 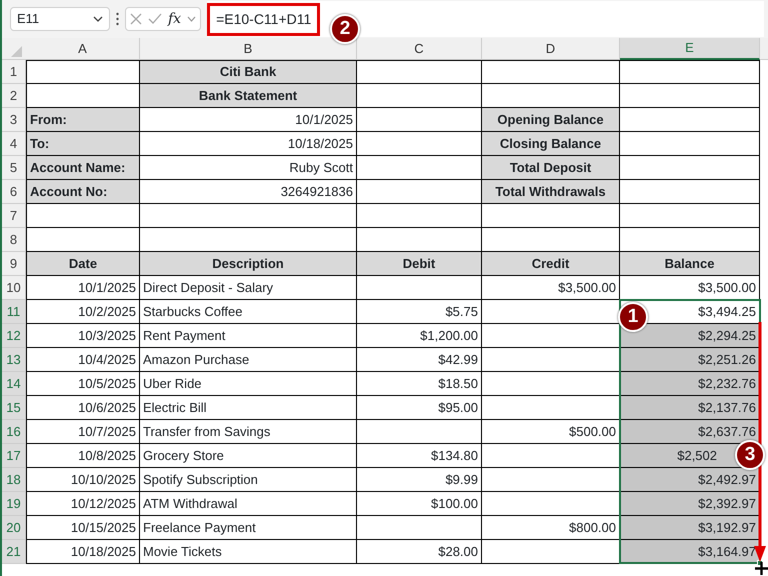 What do you see at coordinates (14, 456) in the screenshot?
I see `row-number: 17` at bounding box center [14, 456].